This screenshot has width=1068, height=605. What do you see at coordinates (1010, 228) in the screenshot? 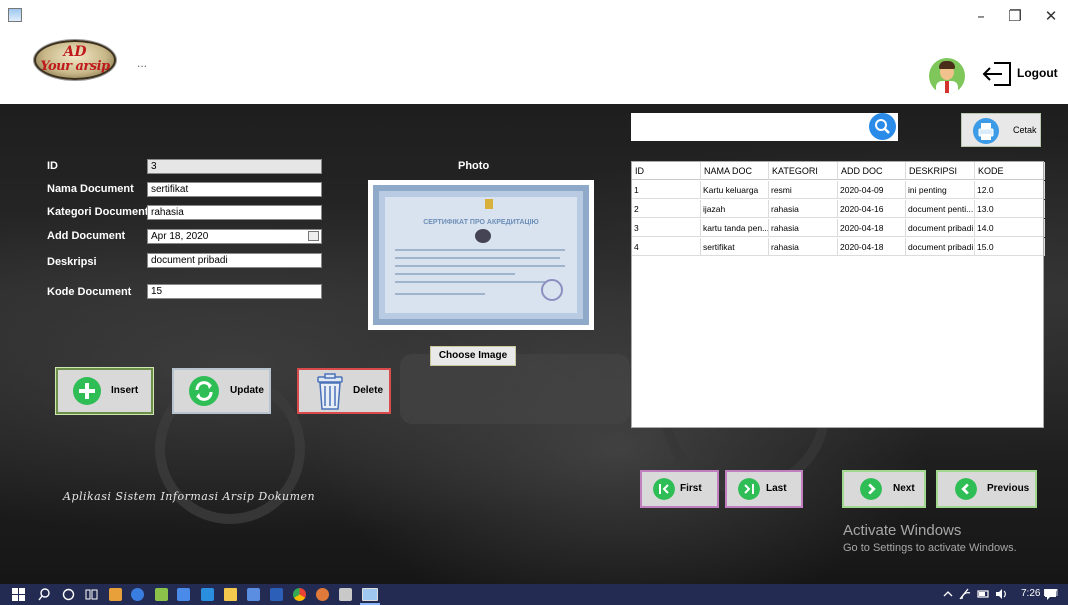
I see `table-cell: 14.0` at bounding box center [1010, 228].